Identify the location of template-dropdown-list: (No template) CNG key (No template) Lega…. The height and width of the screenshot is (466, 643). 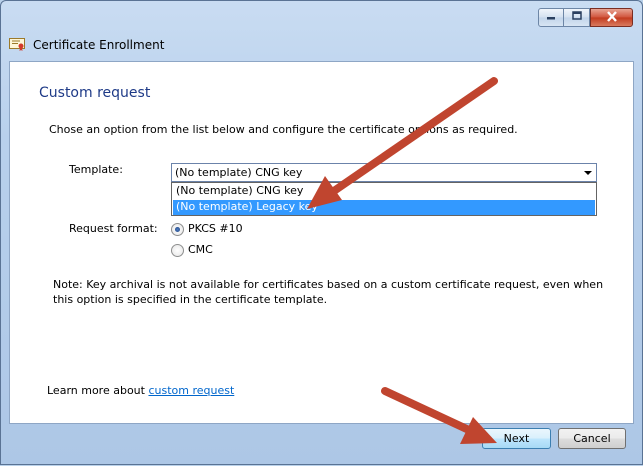
(384, 199).